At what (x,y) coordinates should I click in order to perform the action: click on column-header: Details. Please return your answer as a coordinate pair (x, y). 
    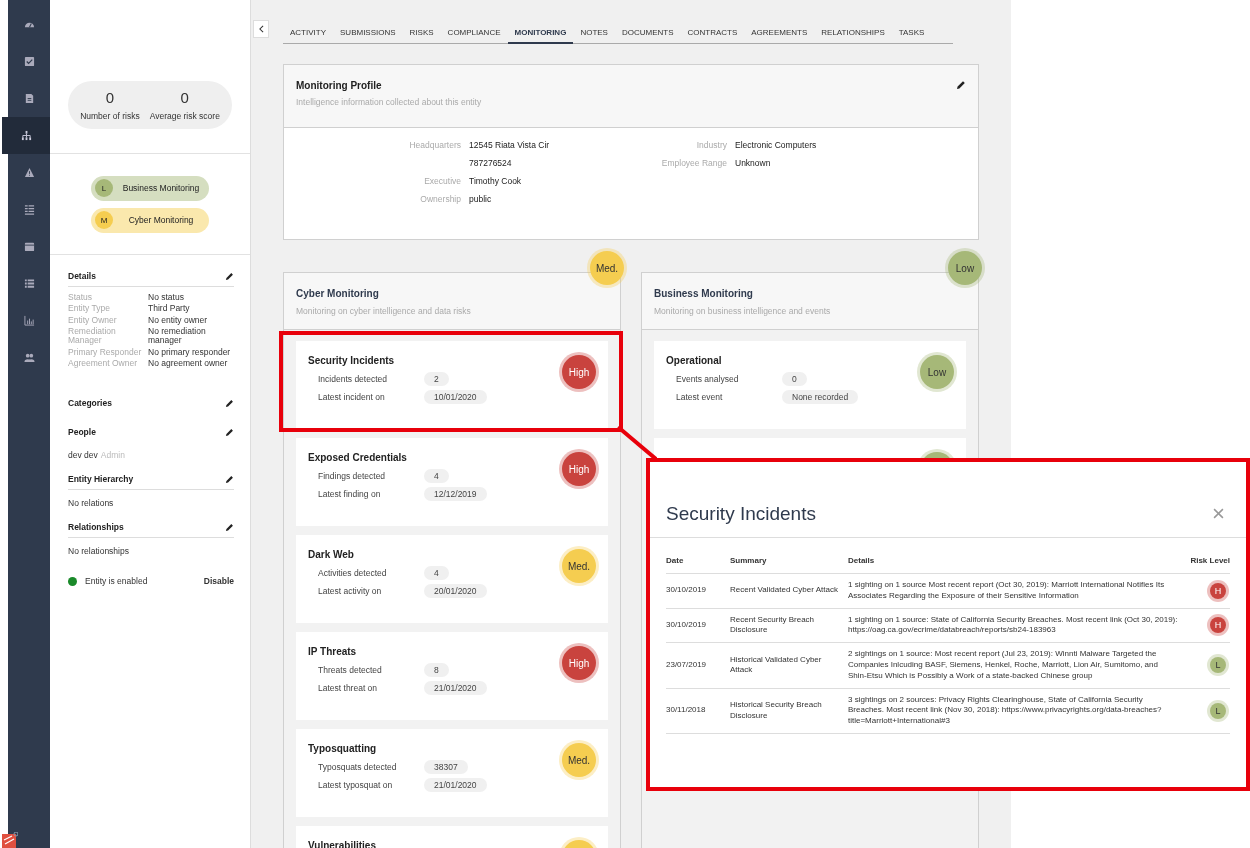
    Looking at the image, I should click on (861, 560).